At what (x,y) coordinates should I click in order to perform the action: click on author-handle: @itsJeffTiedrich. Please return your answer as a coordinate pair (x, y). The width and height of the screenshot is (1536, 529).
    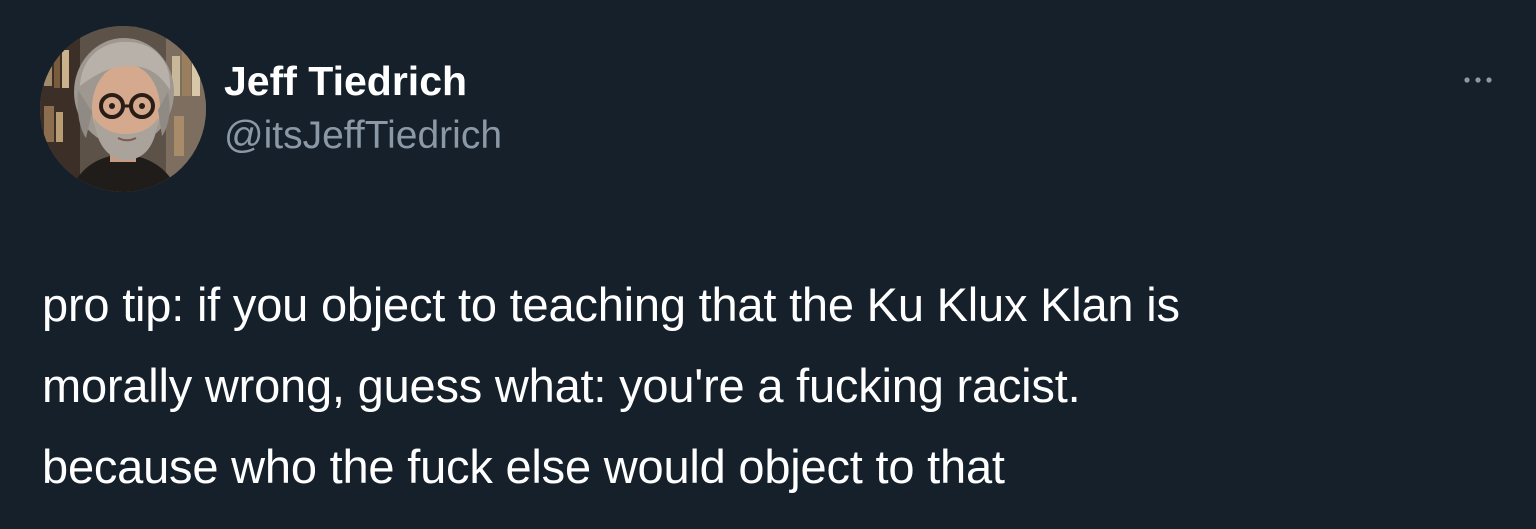
    Looking at the image, I should click on (363, 136).